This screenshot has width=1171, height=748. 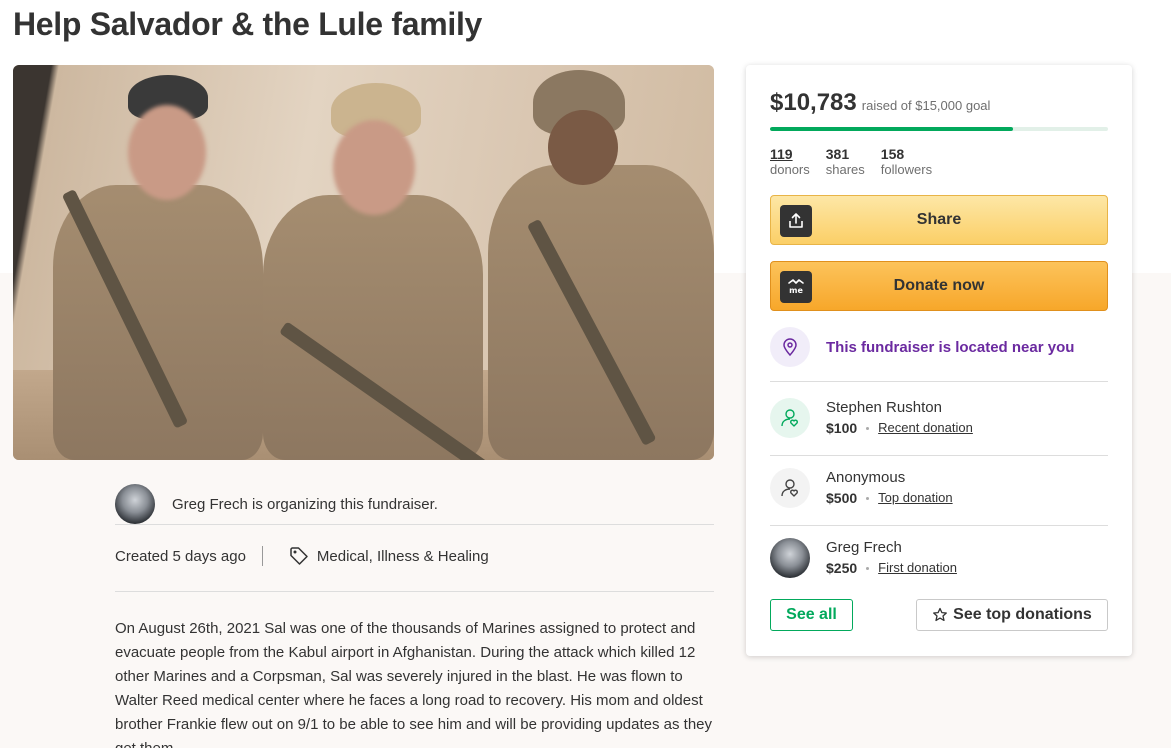 I want to click on share-button: Share, so click(x=939, y=220).